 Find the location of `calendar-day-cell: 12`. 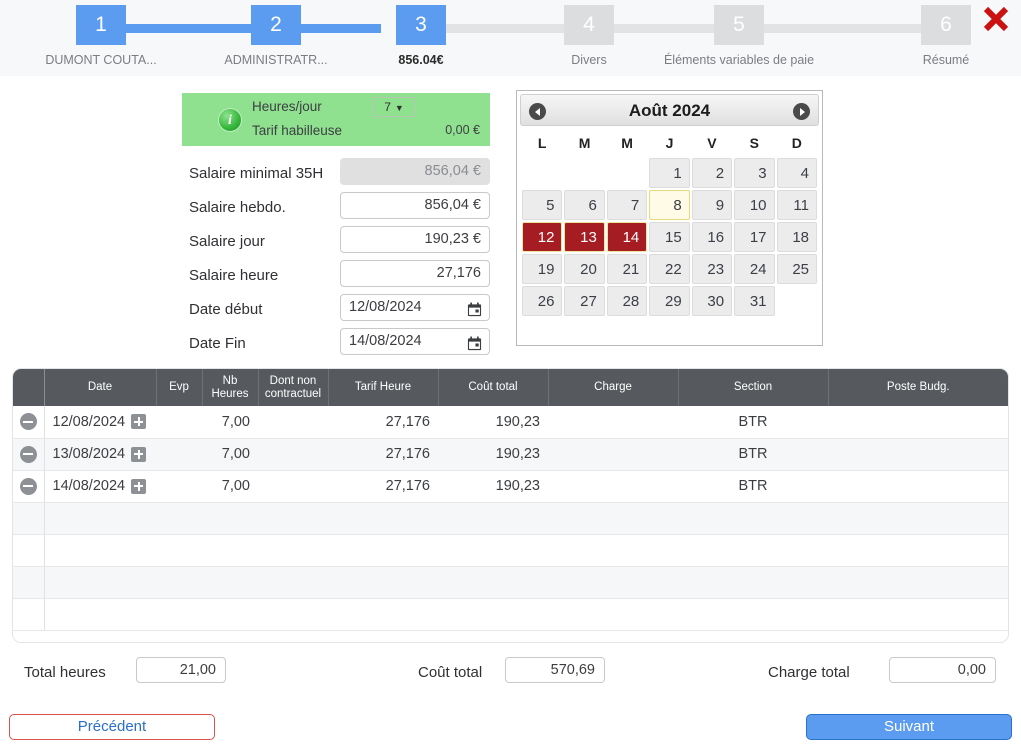

calendar-day-cell: 12 is located at coordinates (542, 237).